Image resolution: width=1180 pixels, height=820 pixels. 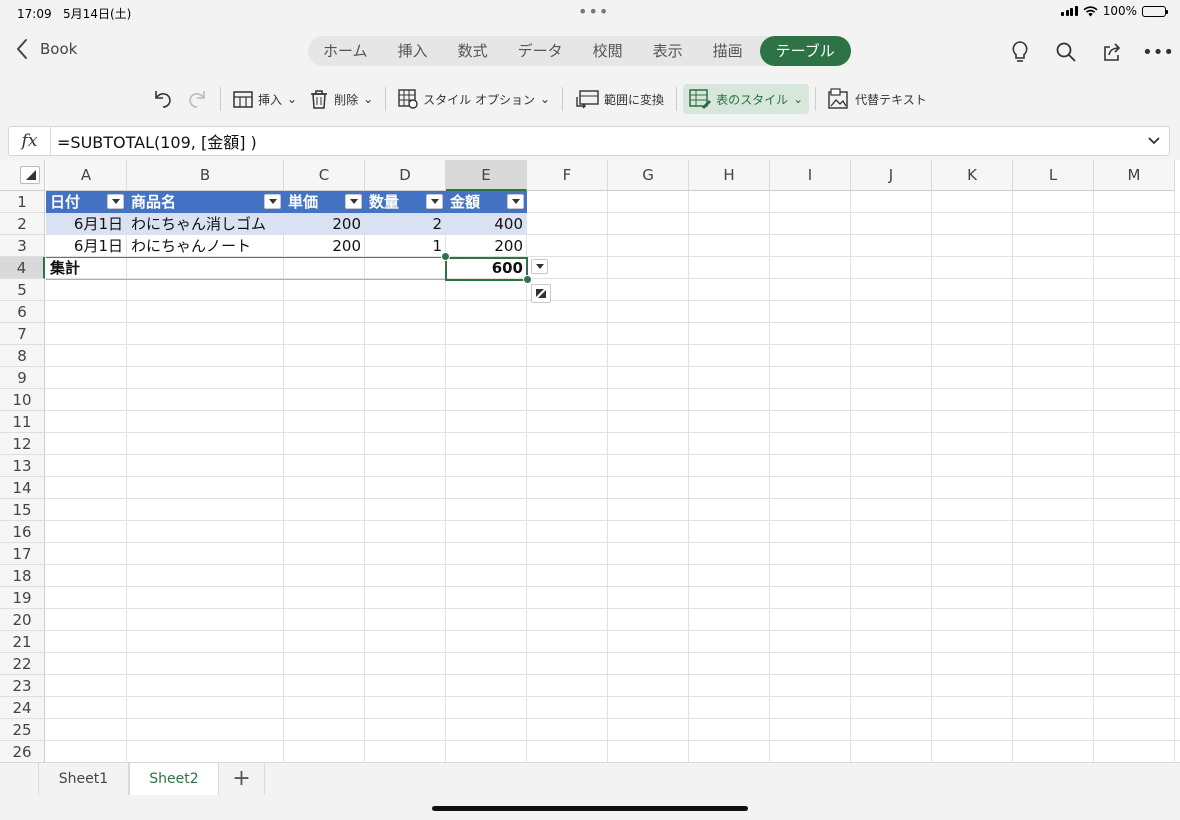 I want to click on row-header-4: 4, so click(x=22, y=268).